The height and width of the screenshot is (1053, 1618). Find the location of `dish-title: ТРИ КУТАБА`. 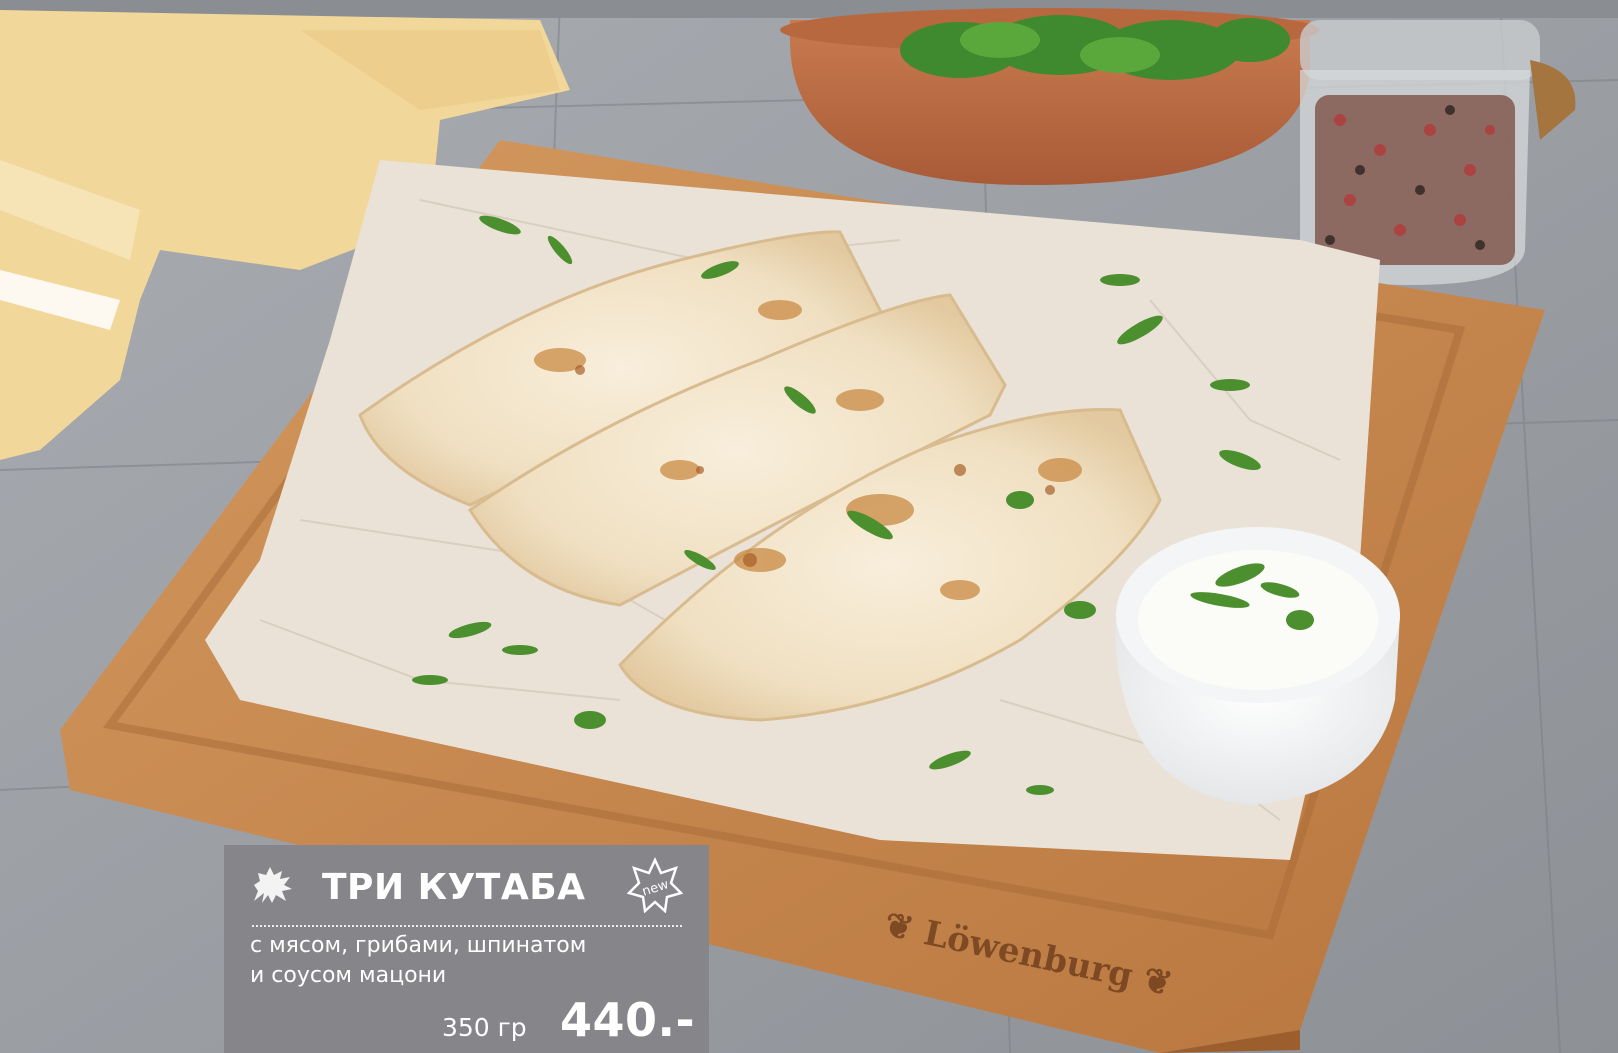

dish-title: ТРИ КУТАБА is located at coordinates (454, 887).